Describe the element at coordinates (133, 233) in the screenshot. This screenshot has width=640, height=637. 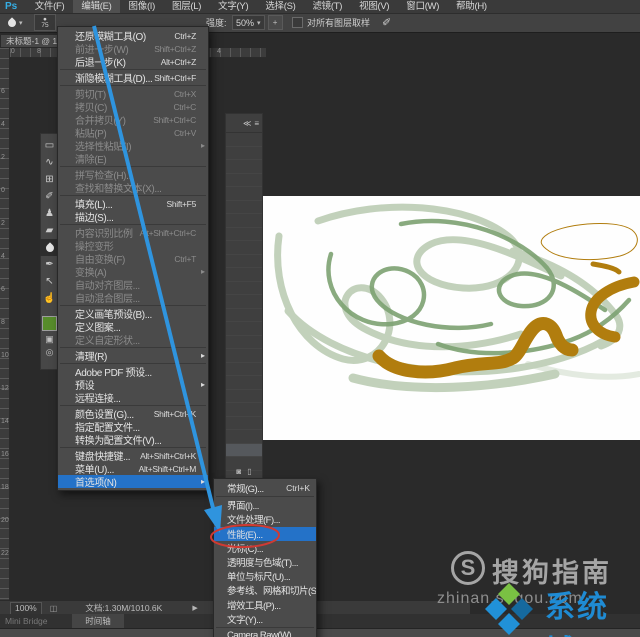
I see `edit-menu-item: 内容识别比例 Alt+Shift+Ctrl+C` at that location.